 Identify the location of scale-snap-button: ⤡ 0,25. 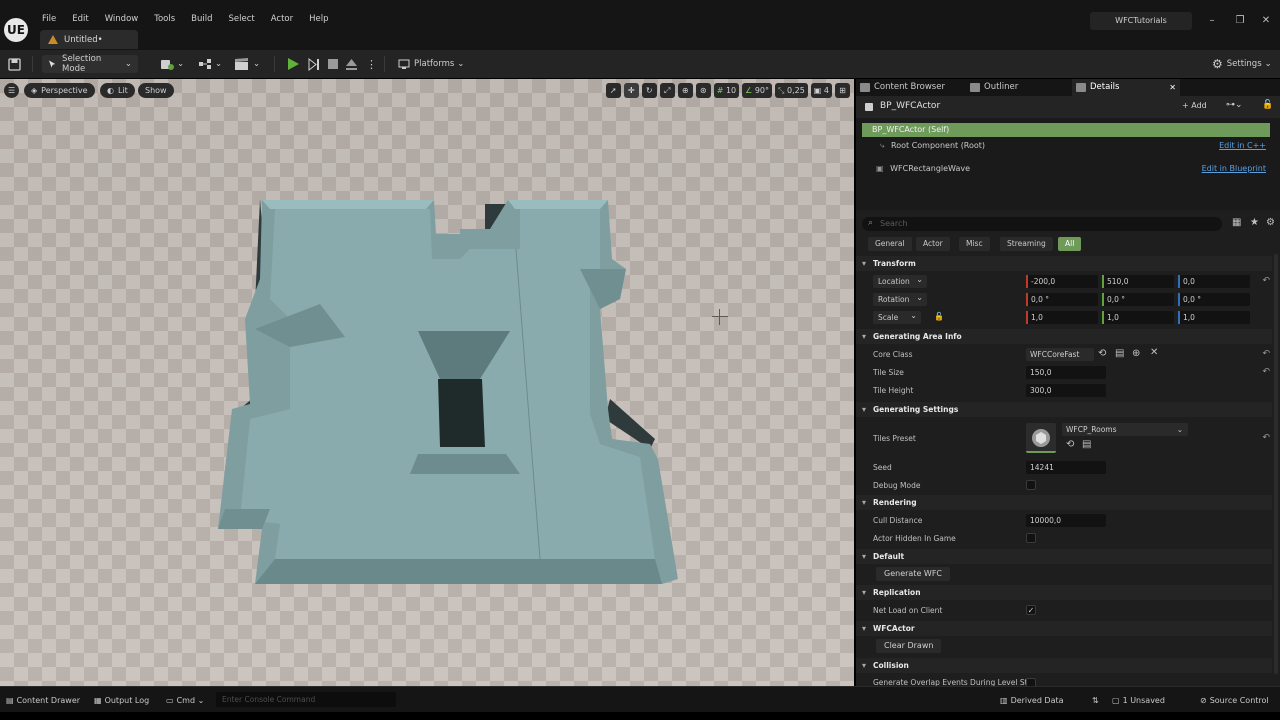
(791, 90).